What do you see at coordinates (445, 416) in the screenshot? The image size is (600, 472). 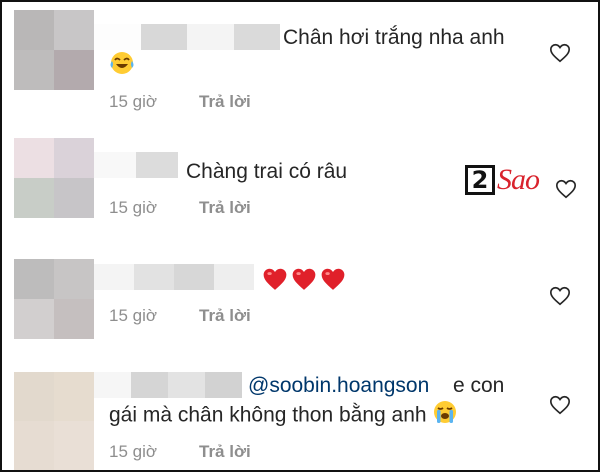 I see `loudly-crying-face-icon` at bounding box center [445, 416].